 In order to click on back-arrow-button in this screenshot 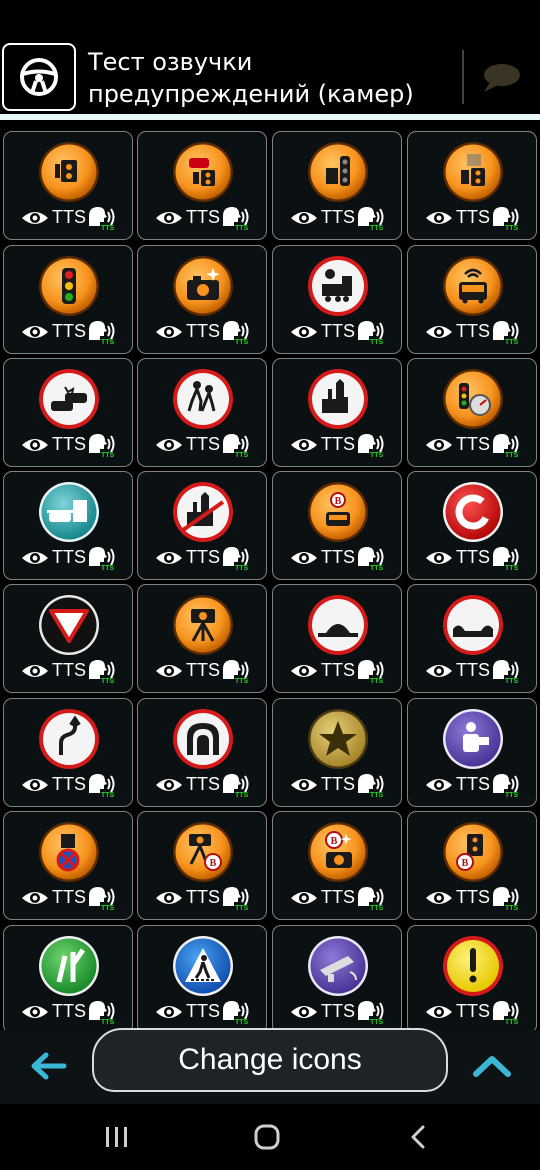, I will do `click(48, 1066)`.